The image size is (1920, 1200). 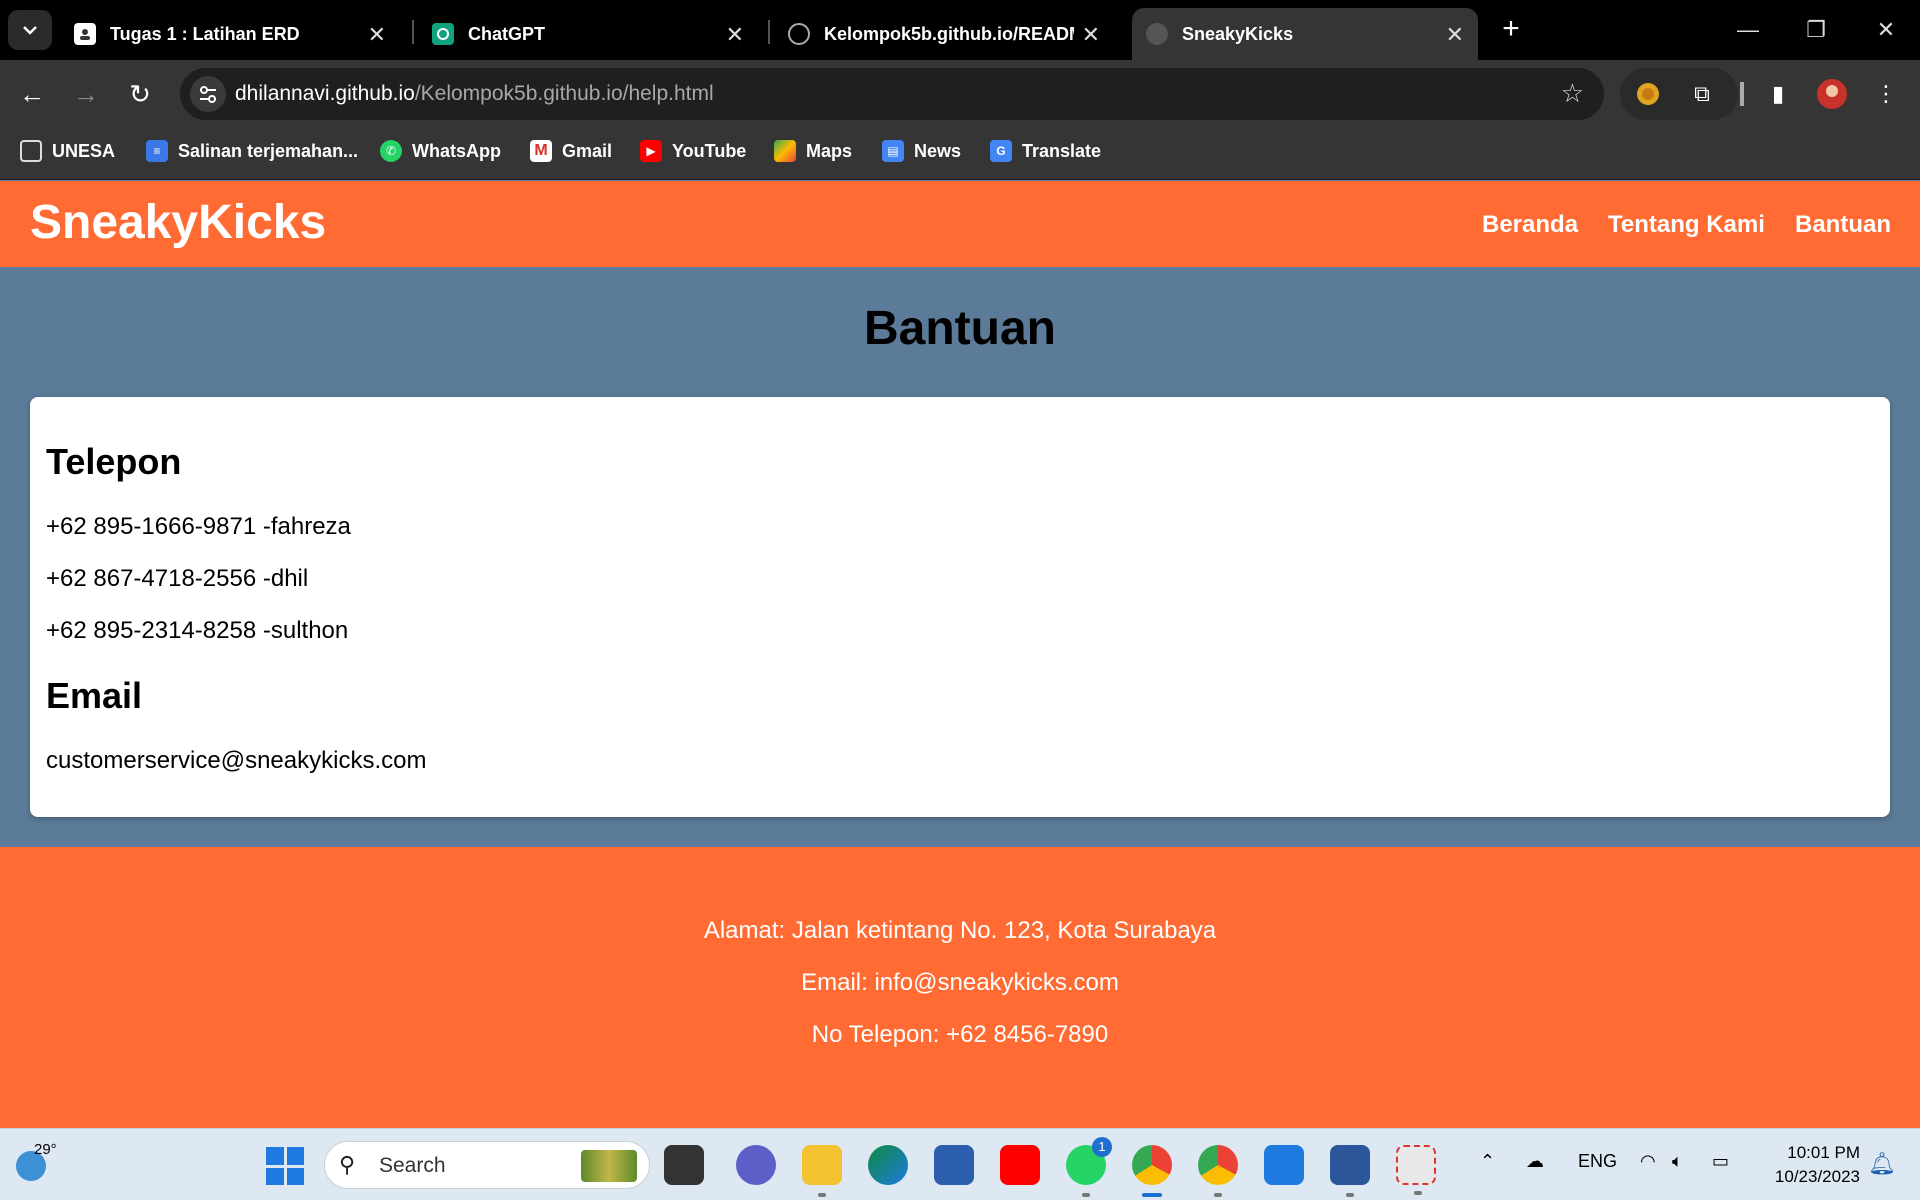 I want to click on whatsapp-app-icon: 1, so click(x=1089, y=1167).